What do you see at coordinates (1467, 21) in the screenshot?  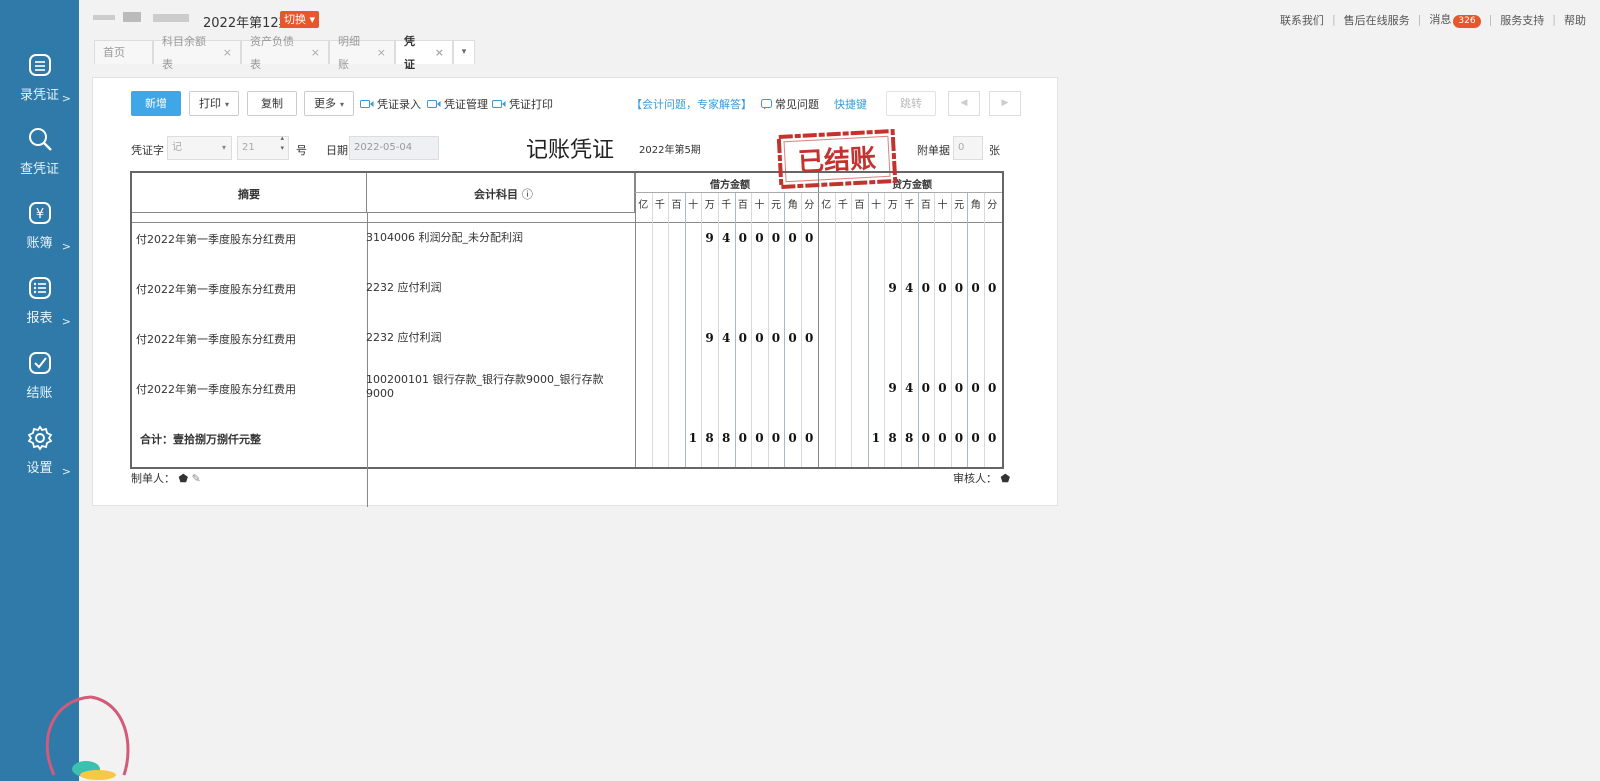 I see `message-count-badge: 326` at bounding box center [1467, 21].